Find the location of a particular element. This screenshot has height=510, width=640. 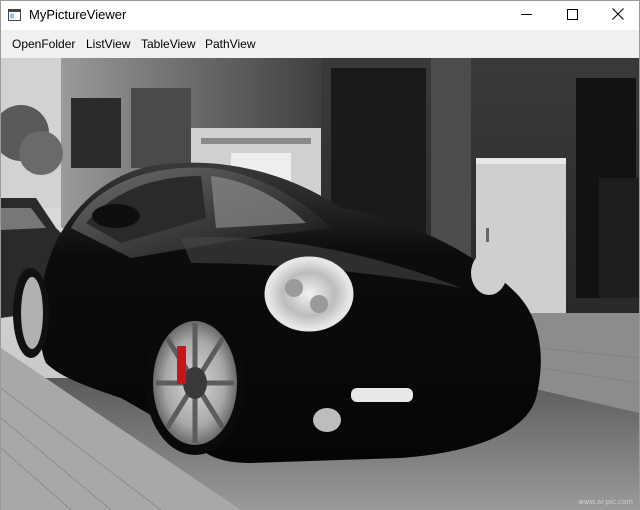

menu-bar: OpenFolder ListView TableView PathView is located at coordinates (320, 44).